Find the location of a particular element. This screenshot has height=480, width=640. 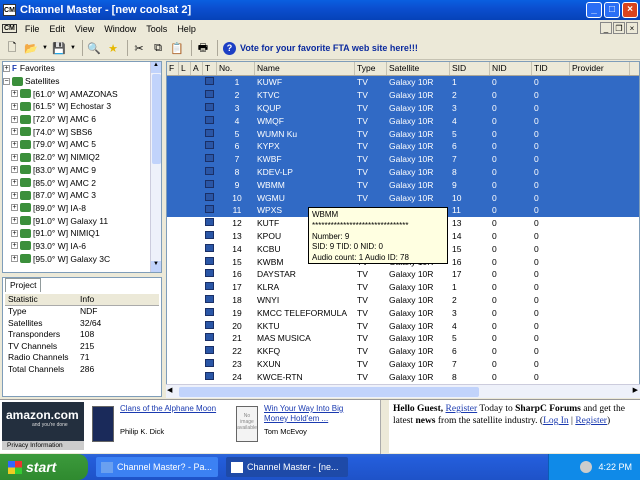

table-row: 23 KXUN TV Galaxy 10R 7 0 0 is located at coordinates (403, 364).